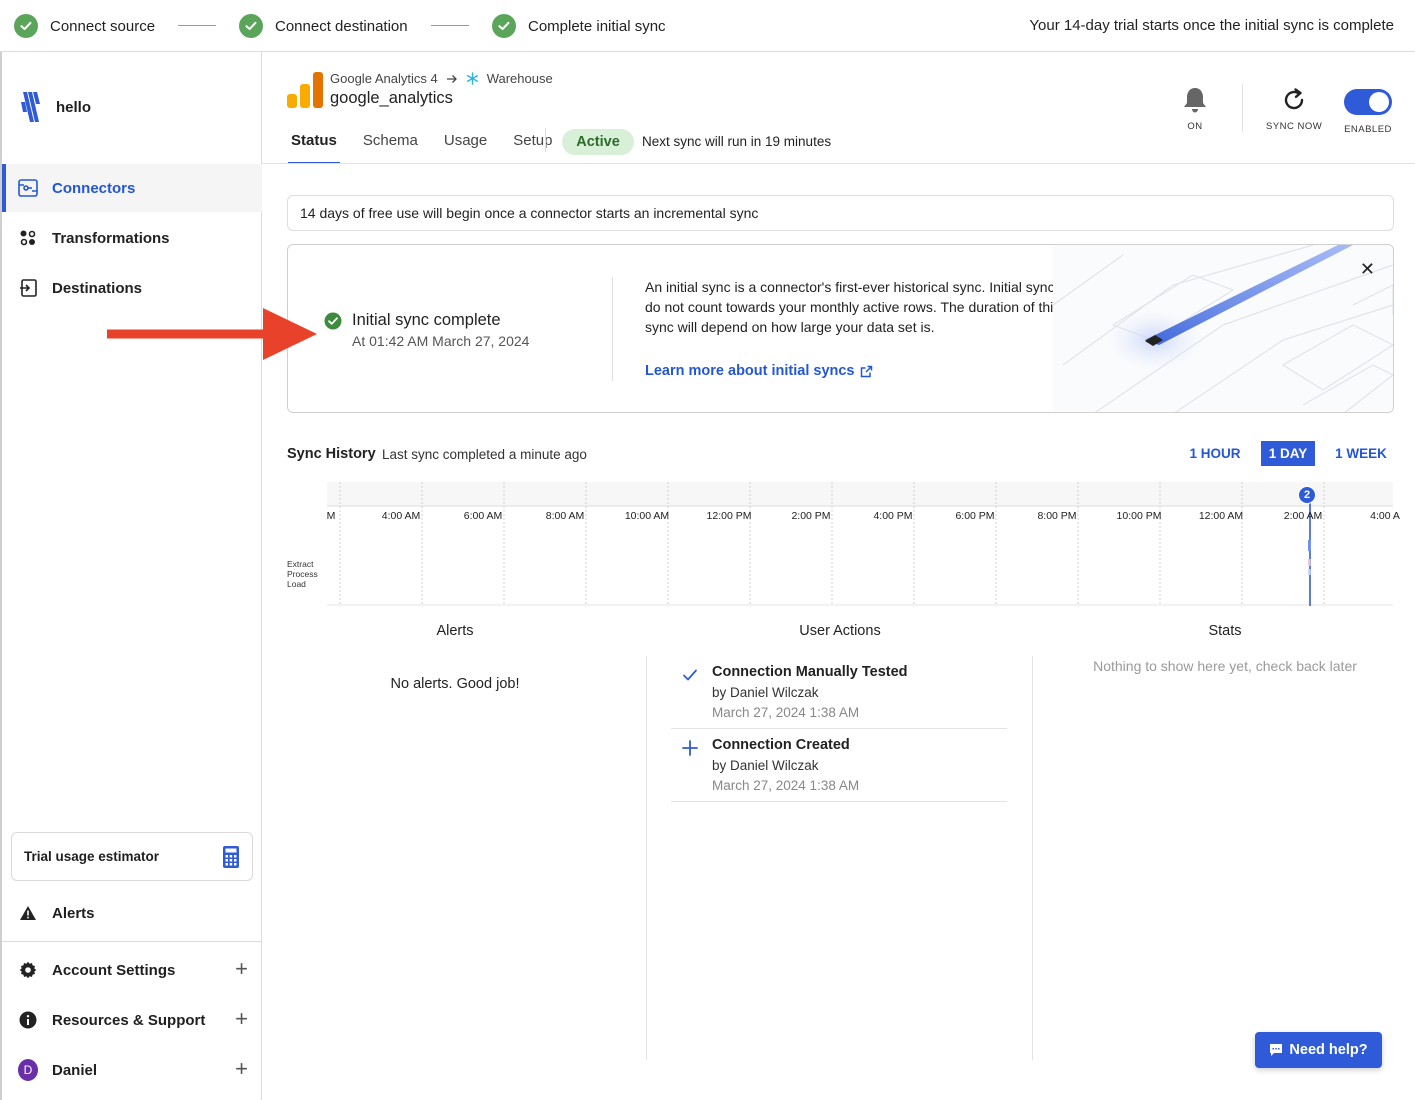 The height and width of the screenshot is (1100, 1415). Describe the element at coordinates (391, 98) in the screenshot. I see `connector-name: google_analytics` at that location.